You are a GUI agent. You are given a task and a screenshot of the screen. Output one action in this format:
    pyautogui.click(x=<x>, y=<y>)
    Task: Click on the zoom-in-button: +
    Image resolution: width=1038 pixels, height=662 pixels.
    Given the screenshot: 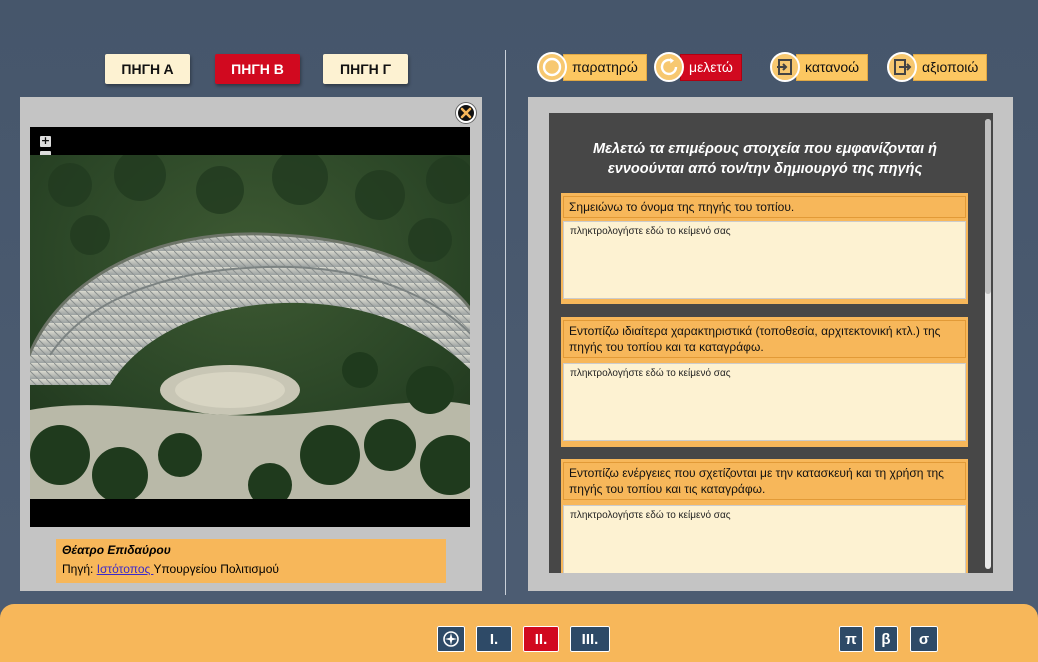 What is the action you would take?
    pyautogui.click(x=45, y=141)
    